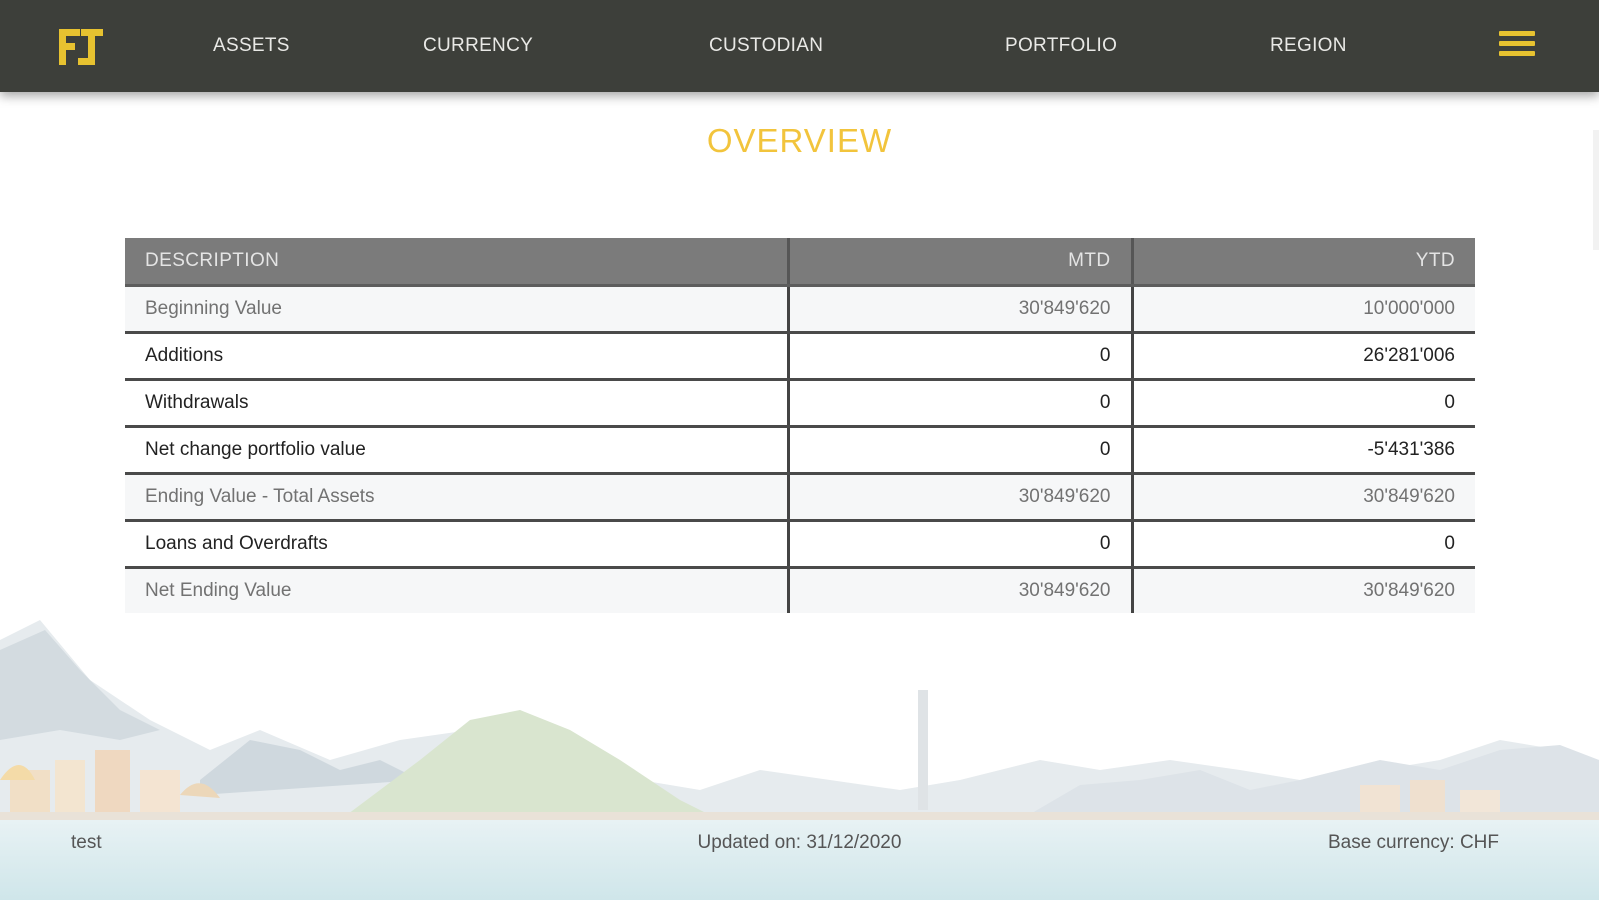  Describe the element at coordinates (251, 46) in the screenshot. I see `nav-assets: ASSETS` at that location.